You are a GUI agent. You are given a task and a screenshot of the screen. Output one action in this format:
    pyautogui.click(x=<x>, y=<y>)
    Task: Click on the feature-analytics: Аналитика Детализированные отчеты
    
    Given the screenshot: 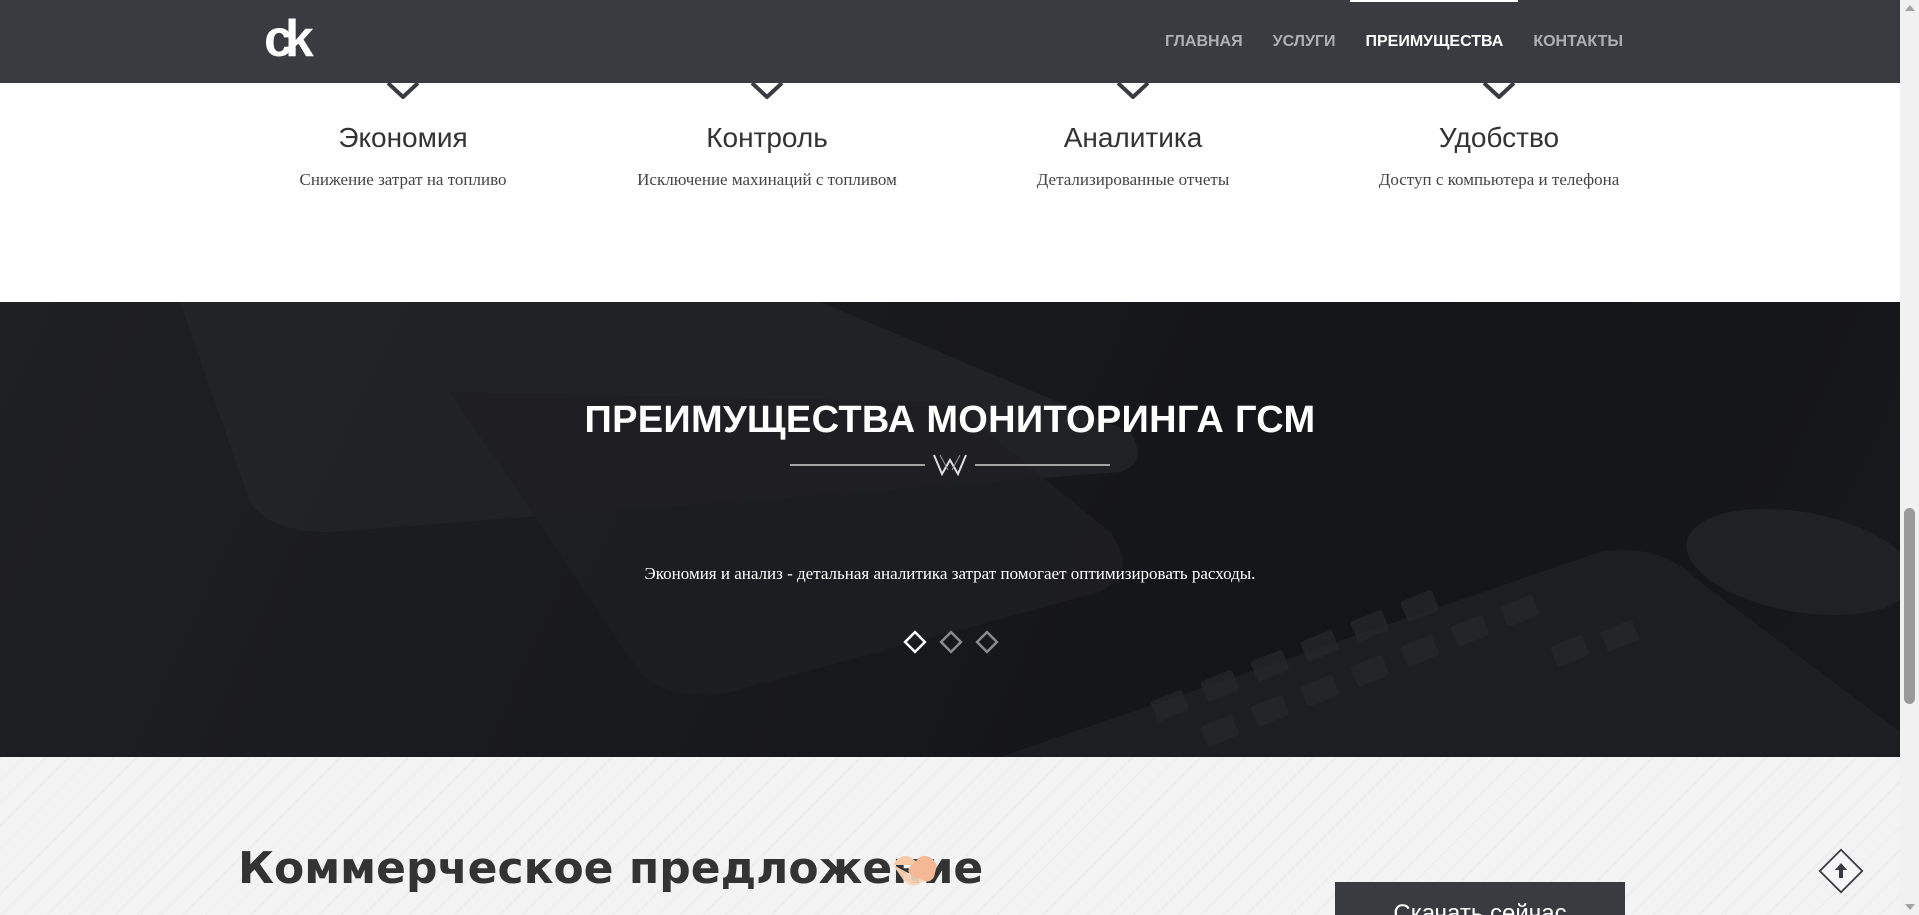 What is the action you would take?
    pyautogui.click(x=1133, y=136)
    